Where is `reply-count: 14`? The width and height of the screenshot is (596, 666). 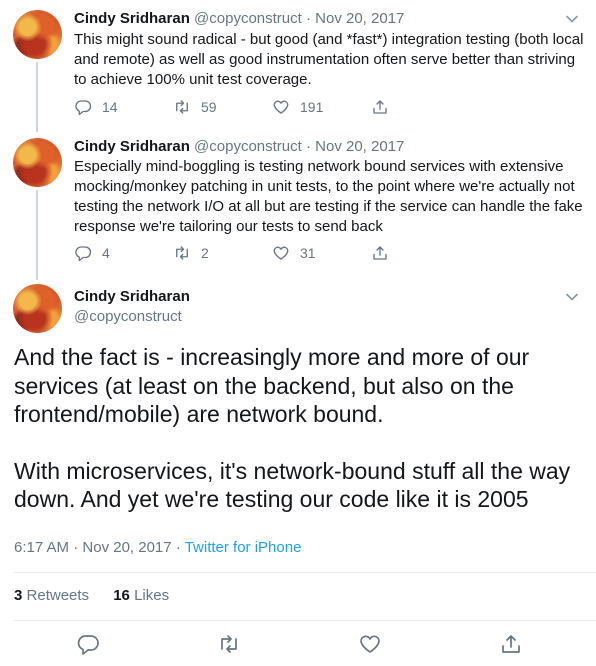
reply-count: 14 is located at coordinates (110, 107).